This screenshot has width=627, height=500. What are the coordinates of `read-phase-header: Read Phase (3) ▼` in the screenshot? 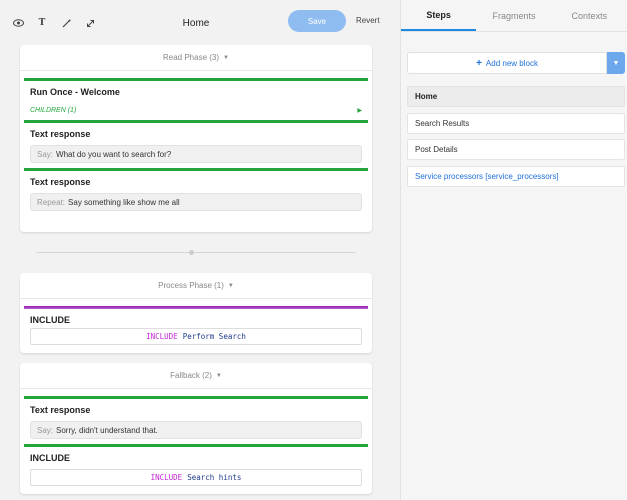 It's located at (196, 58).